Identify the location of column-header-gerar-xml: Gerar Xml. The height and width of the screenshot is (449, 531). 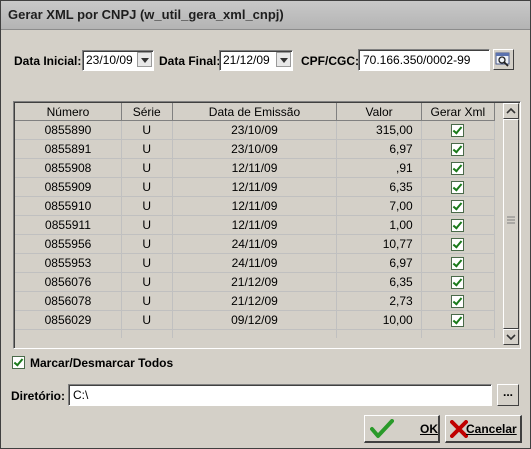
(458, 112).